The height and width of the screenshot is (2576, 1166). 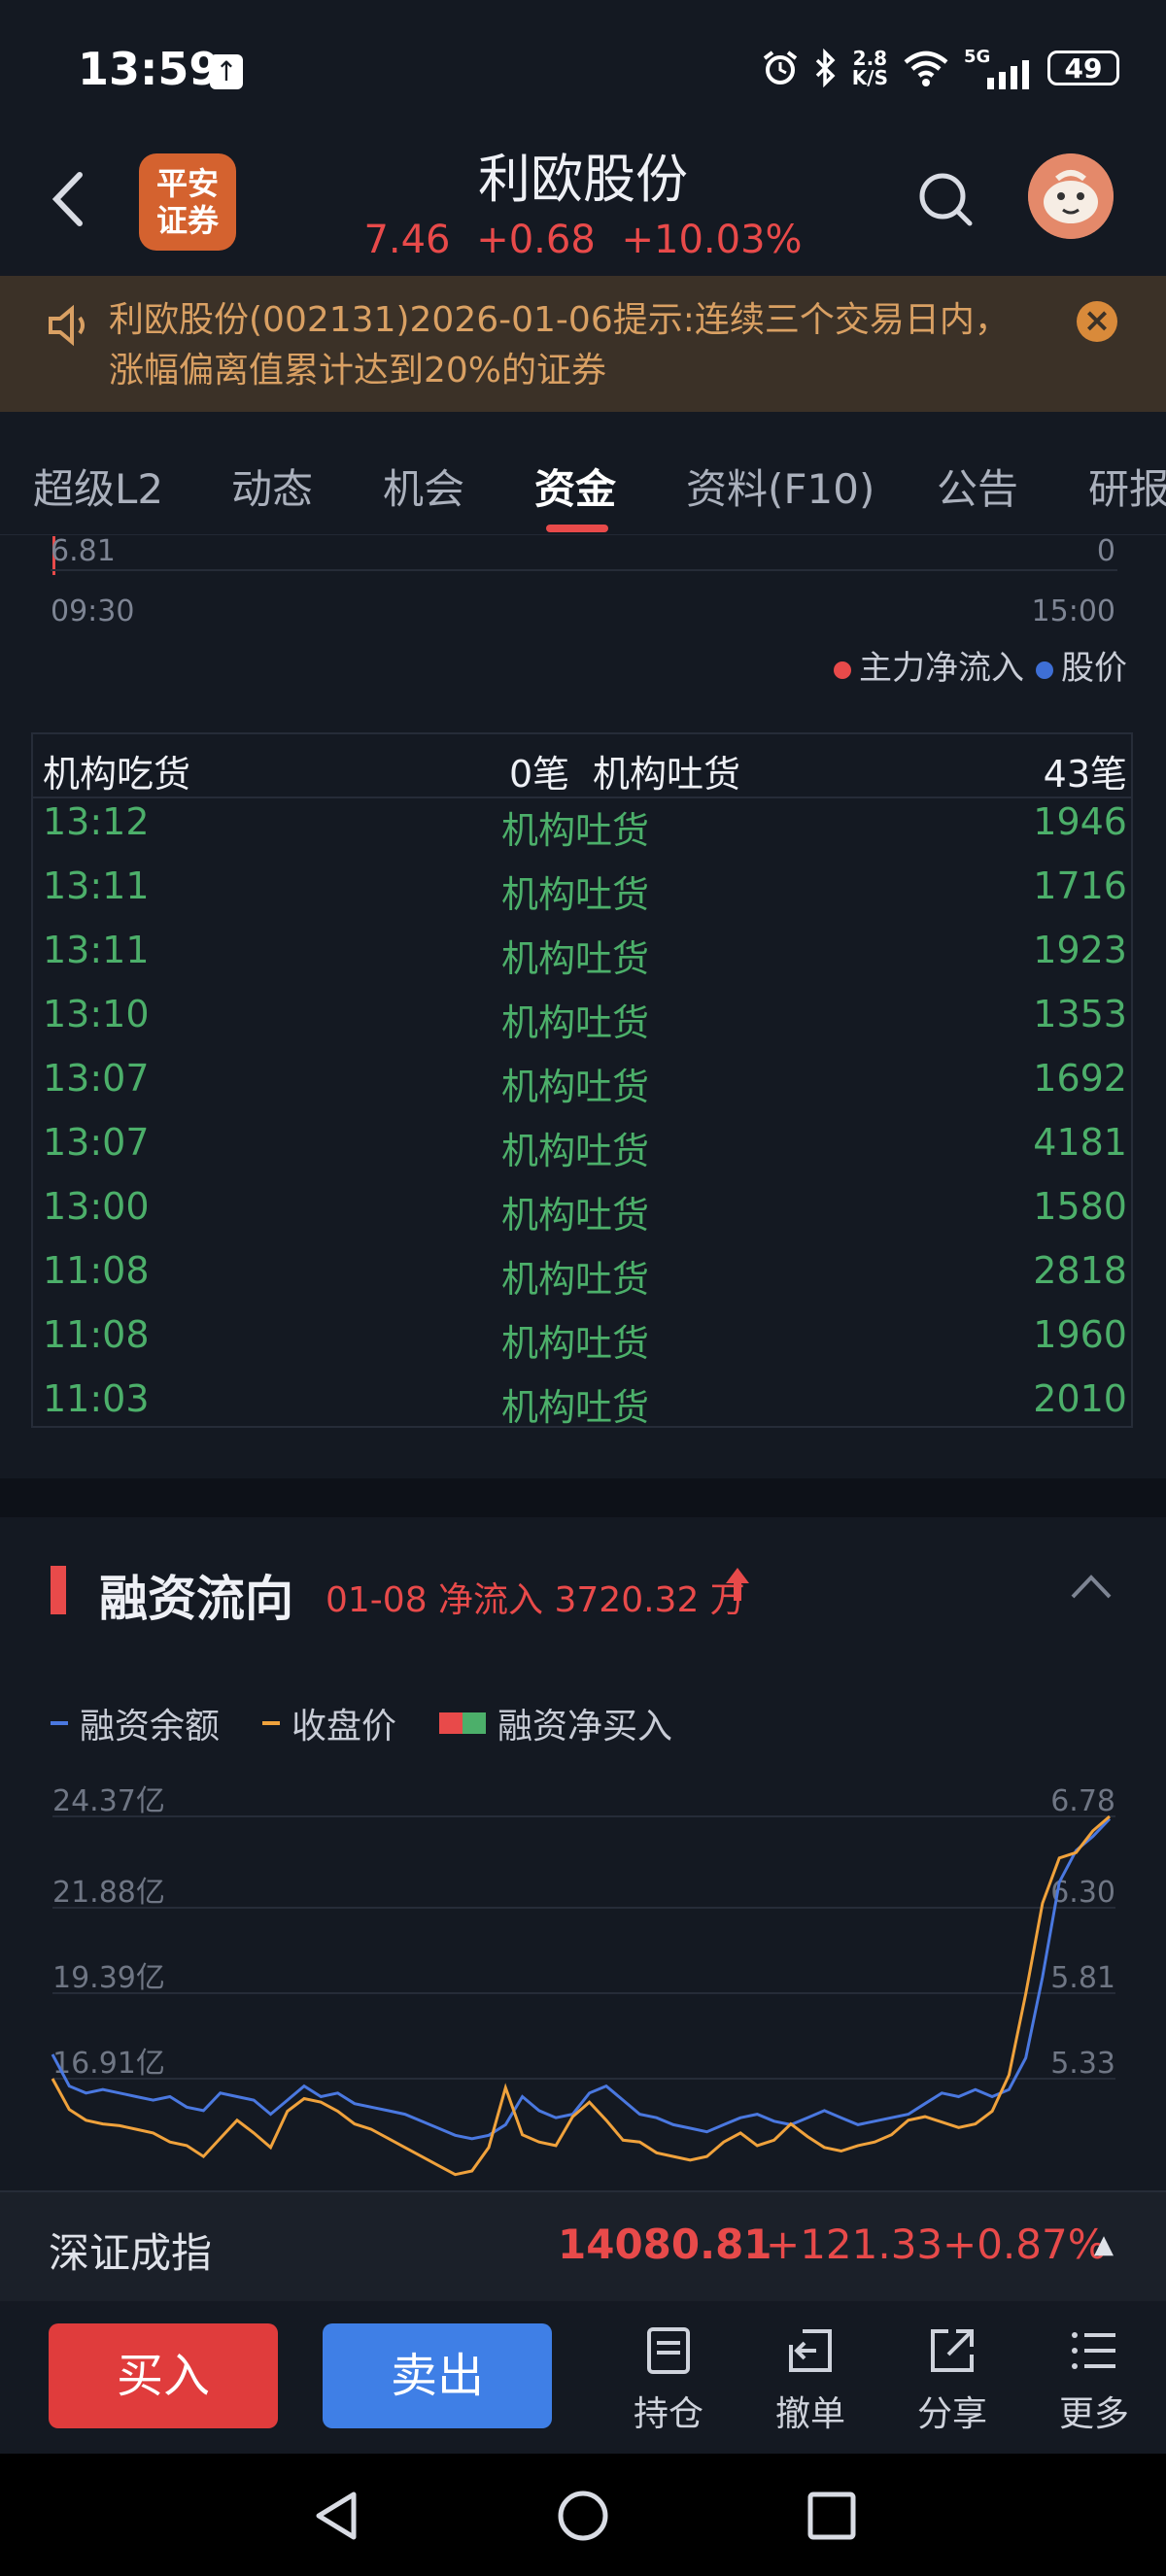 I want to click on quote-line: 7.46 +0.68 +10.03%, so click(x=583, y=240).